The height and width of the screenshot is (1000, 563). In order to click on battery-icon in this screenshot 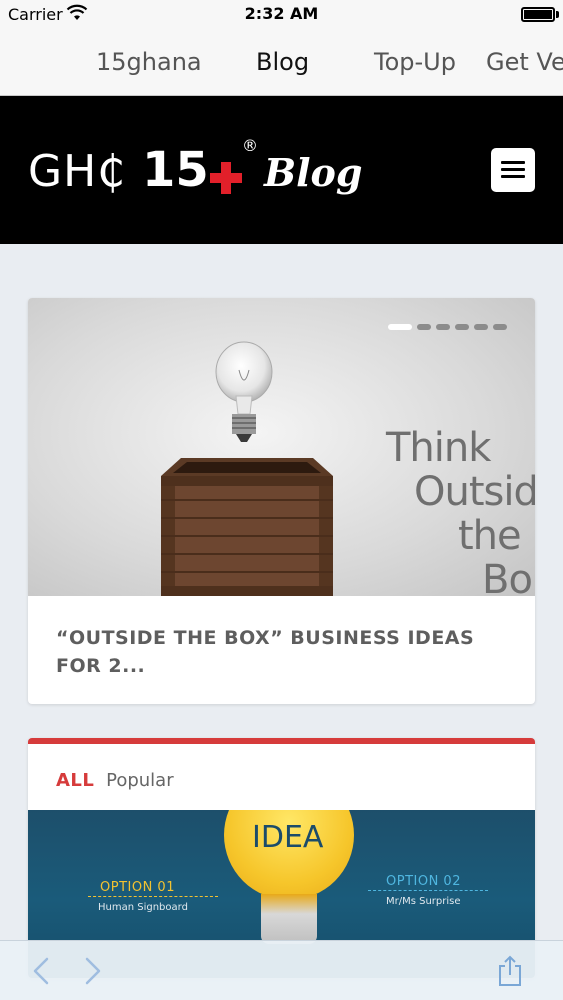, I will do `click(538, 14)`.